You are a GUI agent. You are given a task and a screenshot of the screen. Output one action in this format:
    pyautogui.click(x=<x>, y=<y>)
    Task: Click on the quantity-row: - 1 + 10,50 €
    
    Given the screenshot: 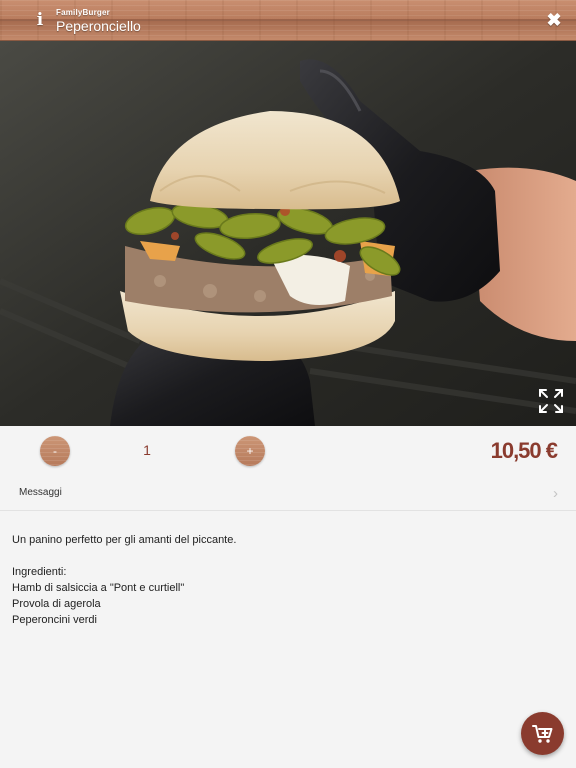 What is the action you would take?
    pyautogui.click(x=288, y=451)
    